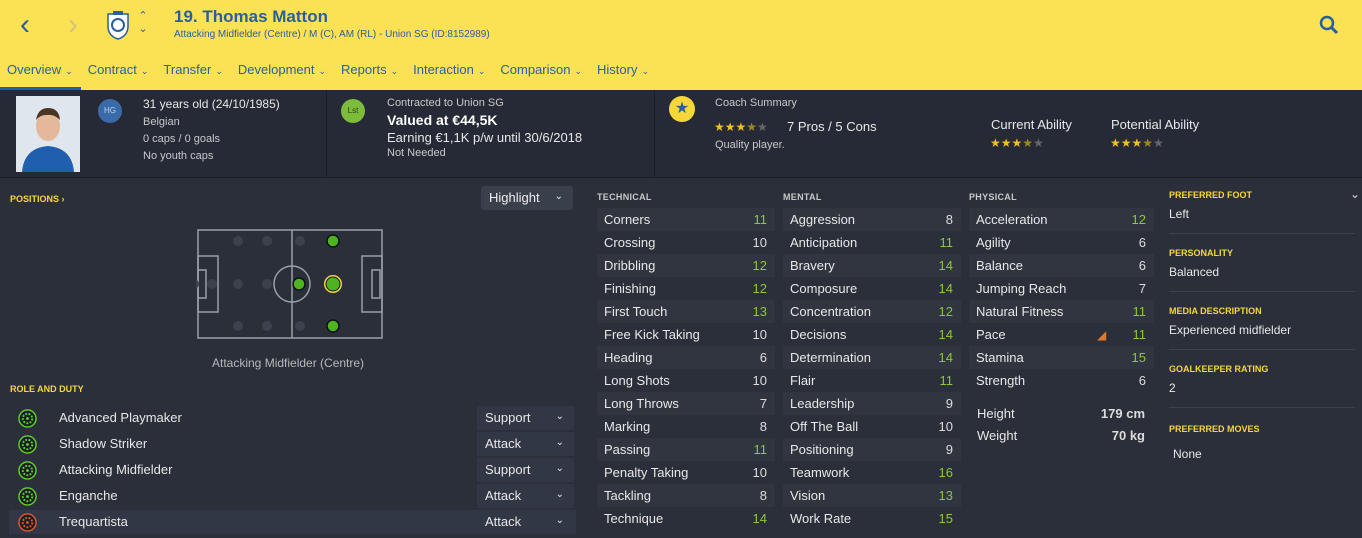 Image resolution: width=1362 pixels, height=538 pixels. What do you see at coordinates (686, 472) in the screenshot?
I see `attribute-row: Penalty Taking 10` at bounding box center [686, 472].